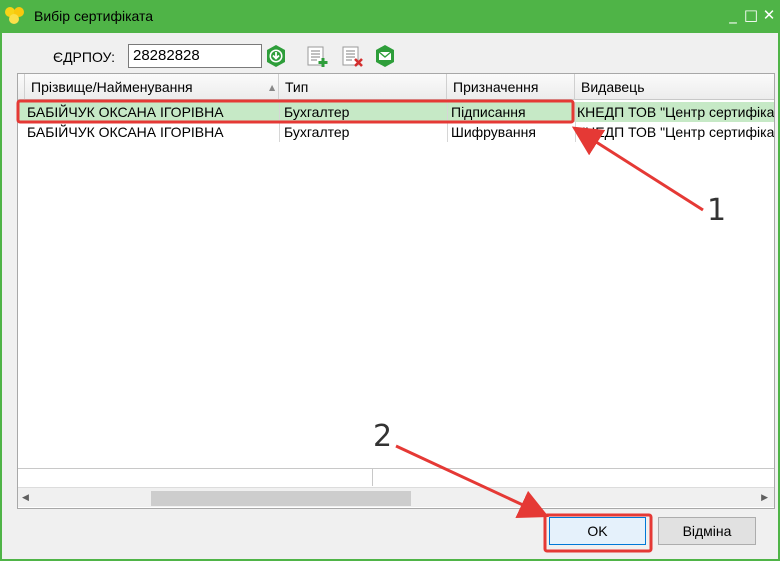 This screenshot has height=561, width=780. What do you see at coordinates (272, 87) in the screenshot?
I see `sort-ascending-icon: ▲` at bounding box center [272, 87].